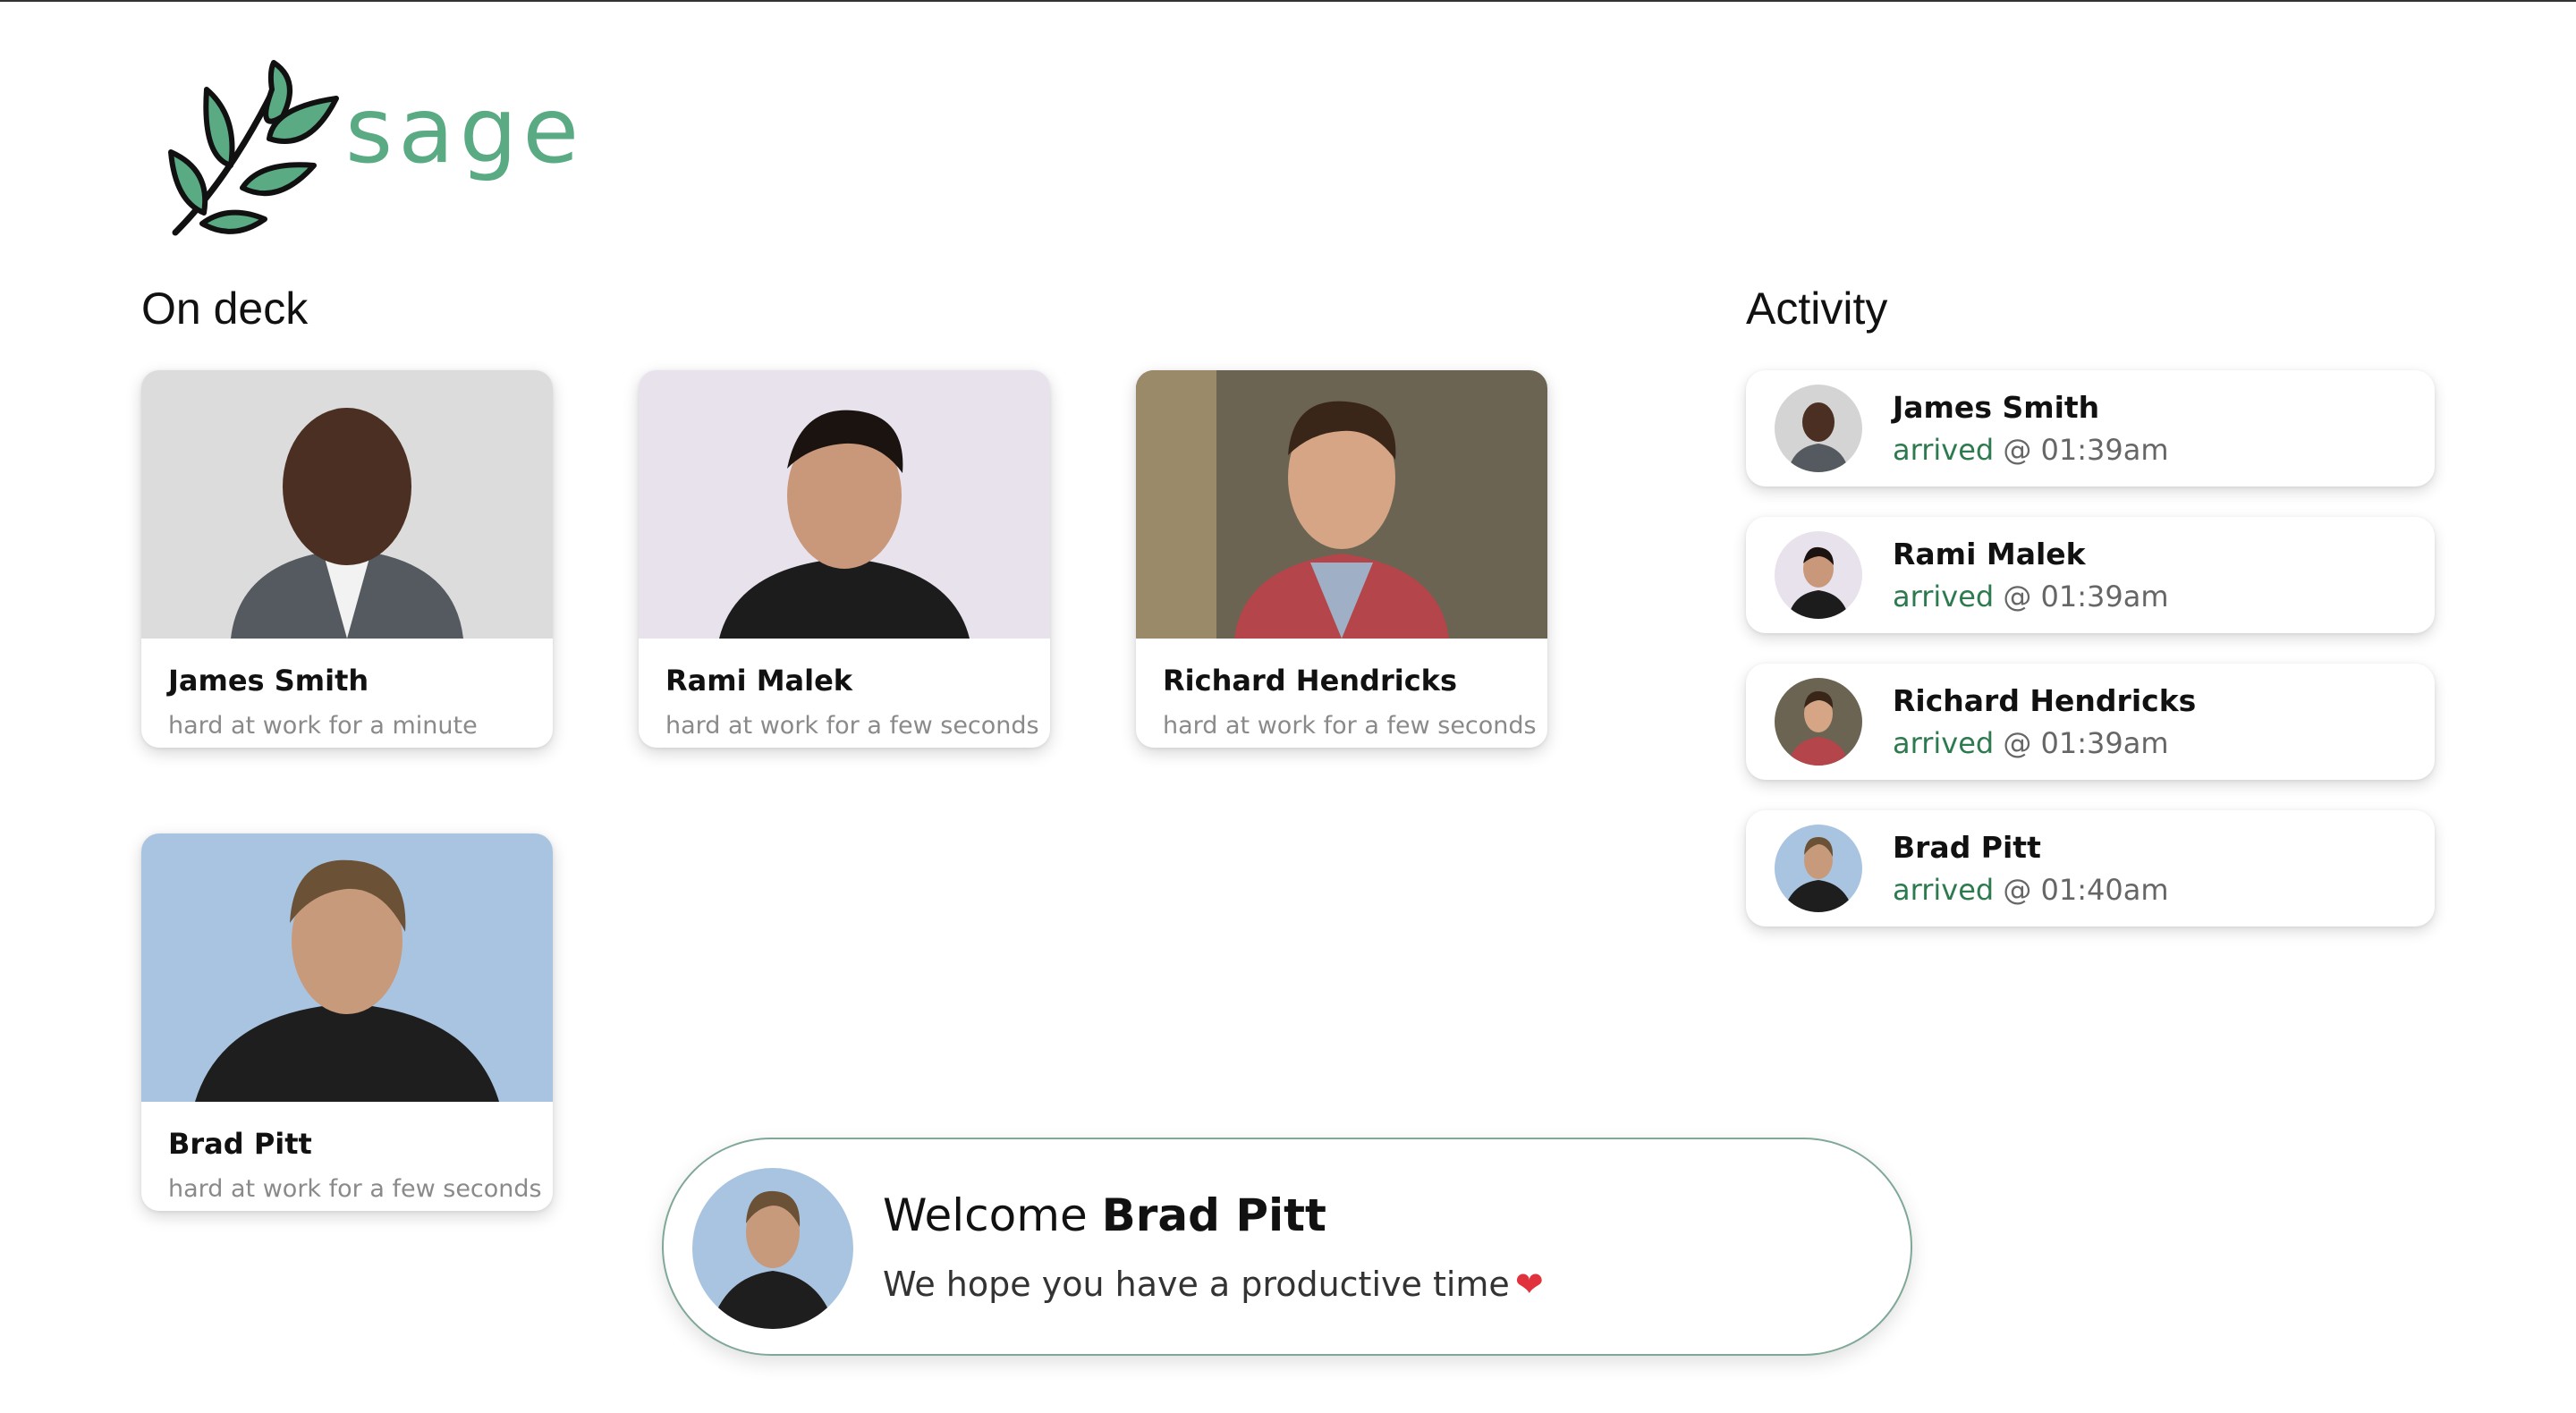 This screenshot has width=2576, height=1413. What do you see at coordinates (323, 726) in the screenshot?
I see `card-status: hard at work for a minute` at bounding box center [323, 726].